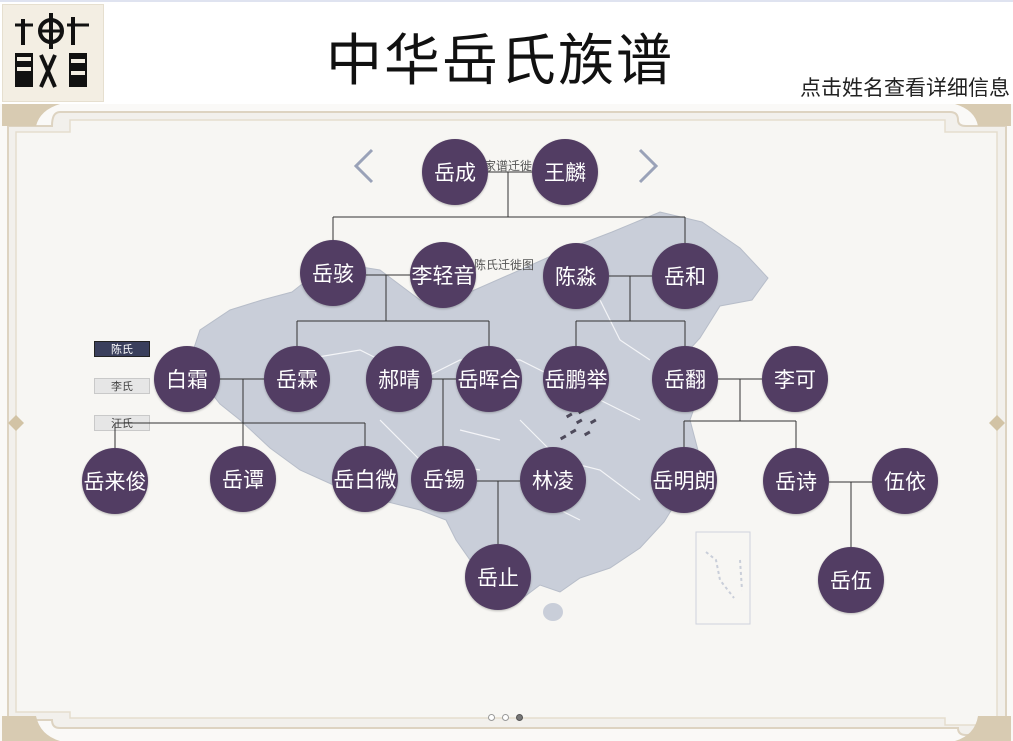 The height and width of the screenshot is (741, 1013). I want to click on person-node-yueshi: 岳诗, so click(796, 481).